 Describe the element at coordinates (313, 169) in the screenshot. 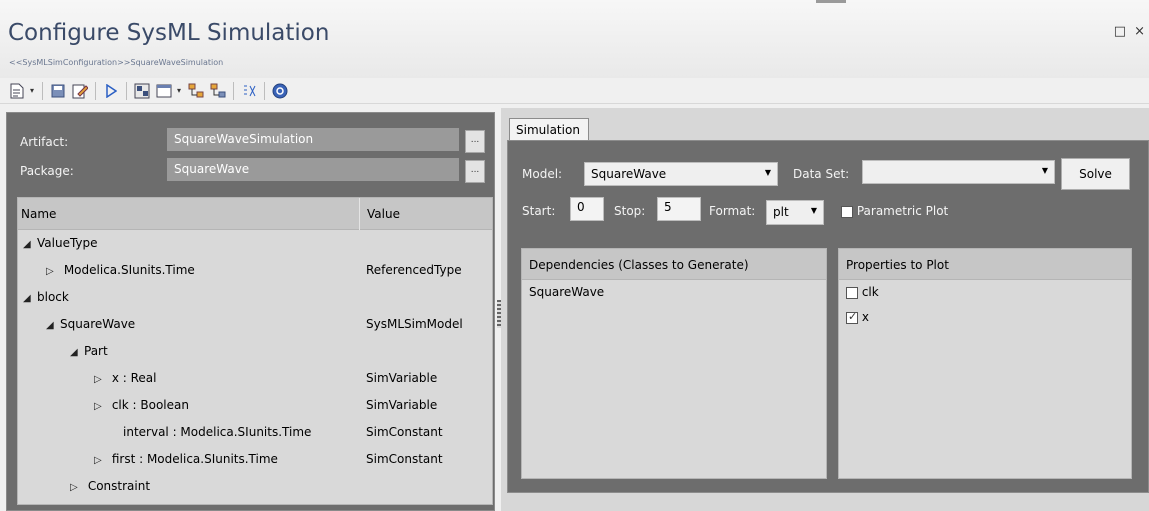

I see `package-field: SquareWave` at that location.